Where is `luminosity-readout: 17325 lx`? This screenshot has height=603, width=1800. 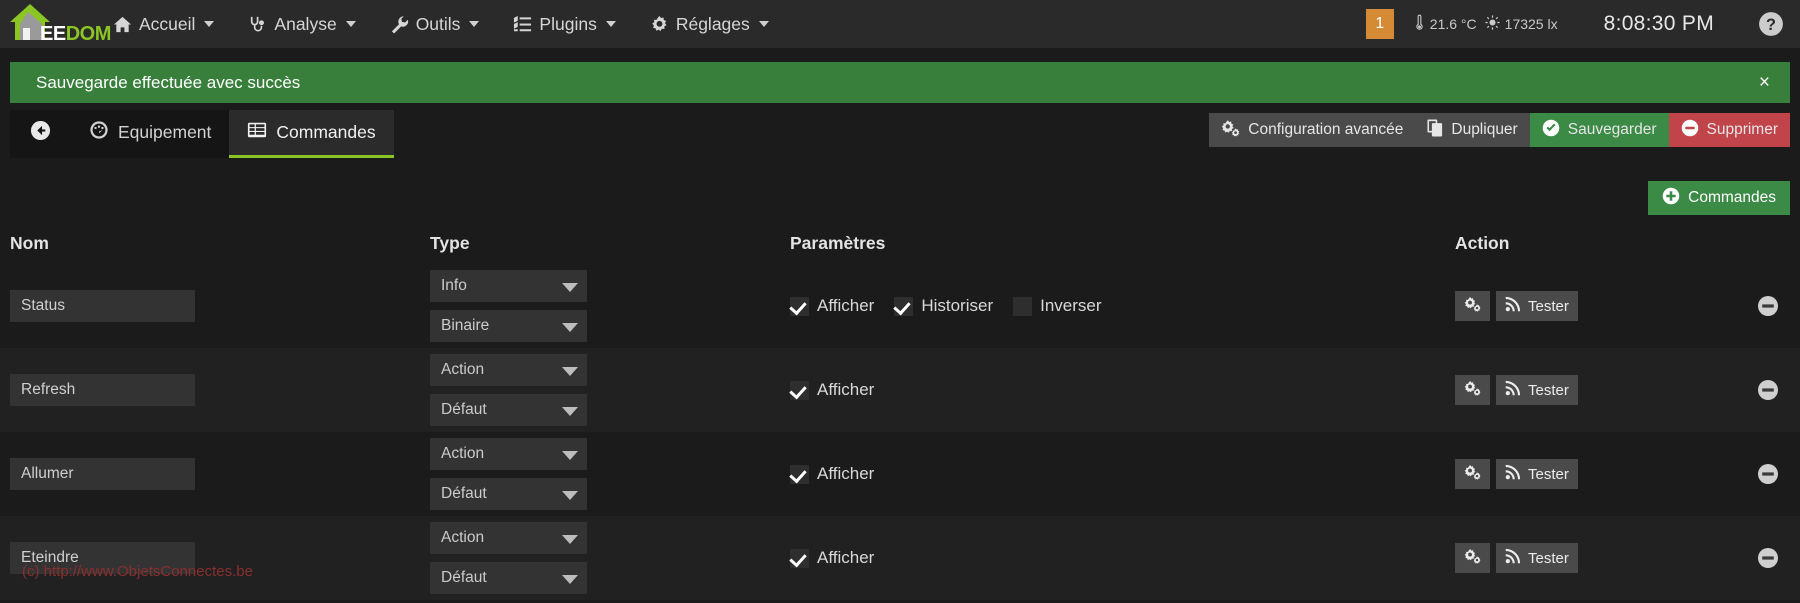 luminosity-readout: 17325 lx is located at coordinates (1521, 24).